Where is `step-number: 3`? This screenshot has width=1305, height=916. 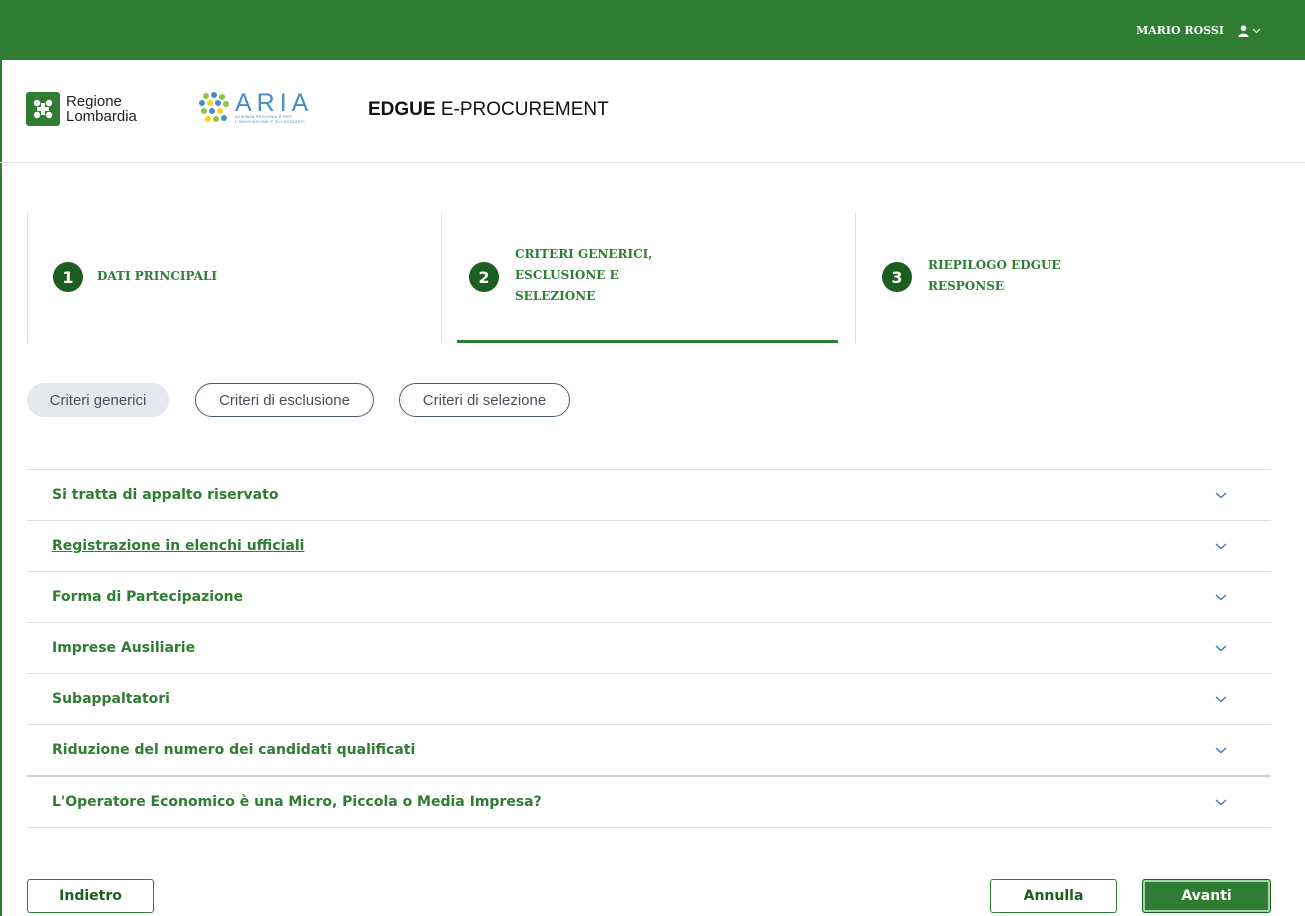 step-number: 3 is located at coordinates (897, 277).